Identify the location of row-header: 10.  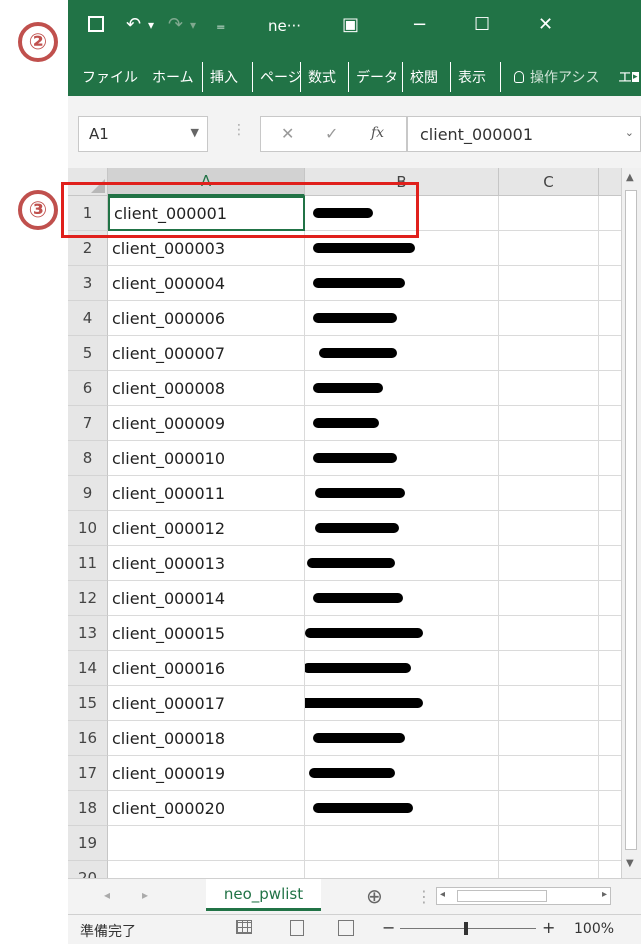
(88, 528).